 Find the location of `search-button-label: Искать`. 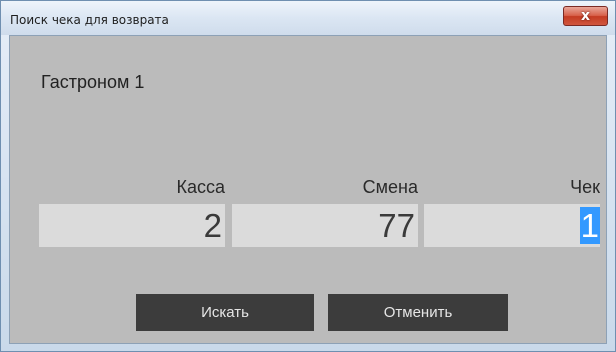

search-button-label: Искать is located at coordinates (225, 312).